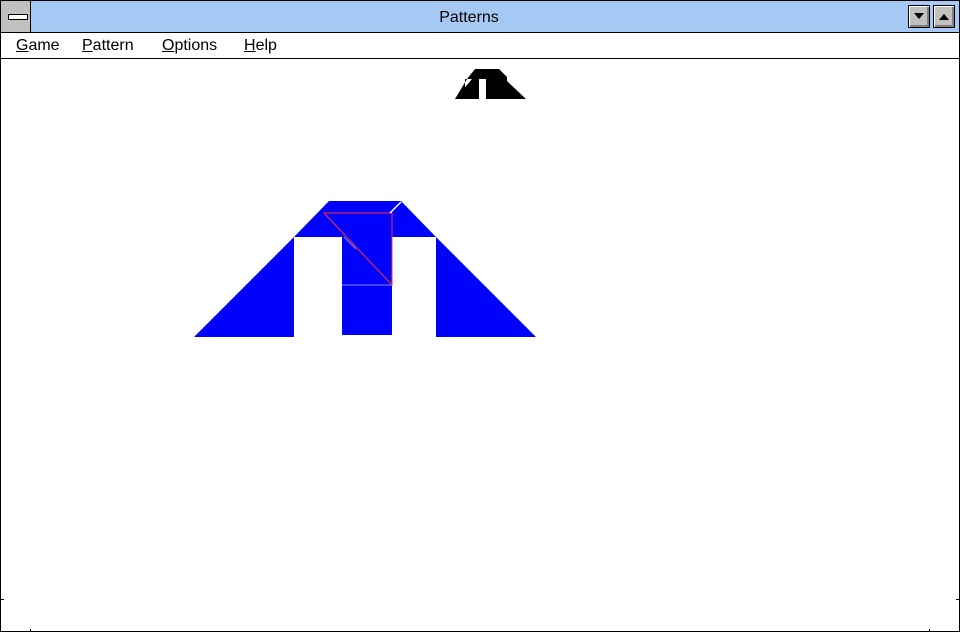 This screenshot has width=960, height=632. What do you see at coordinates (367, 310) in the screenshot?
I see `piece-bottom-square` at bounding box center [367, 310].